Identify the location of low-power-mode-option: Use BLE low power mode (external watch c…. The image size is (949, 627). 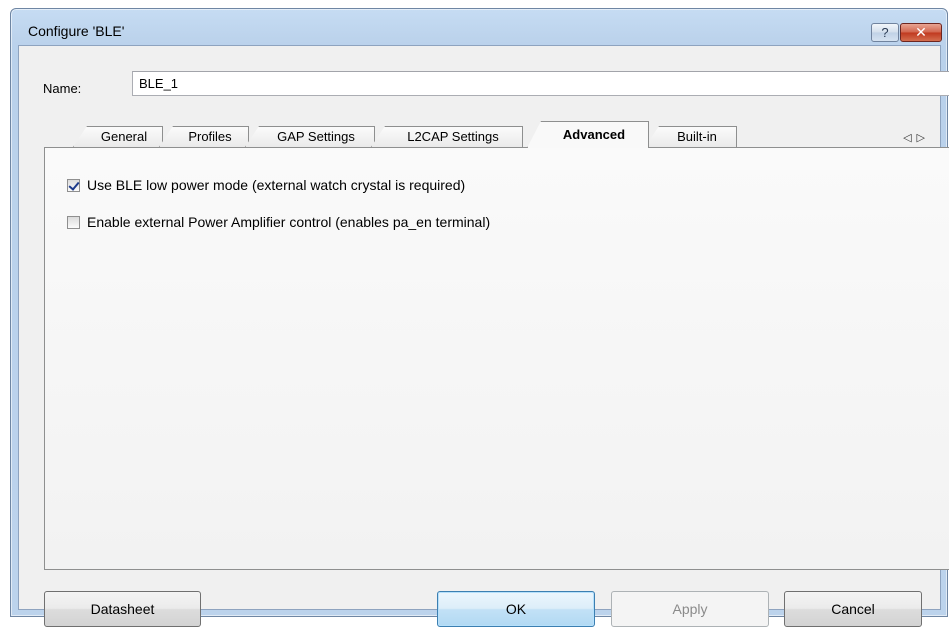
(266, 185).